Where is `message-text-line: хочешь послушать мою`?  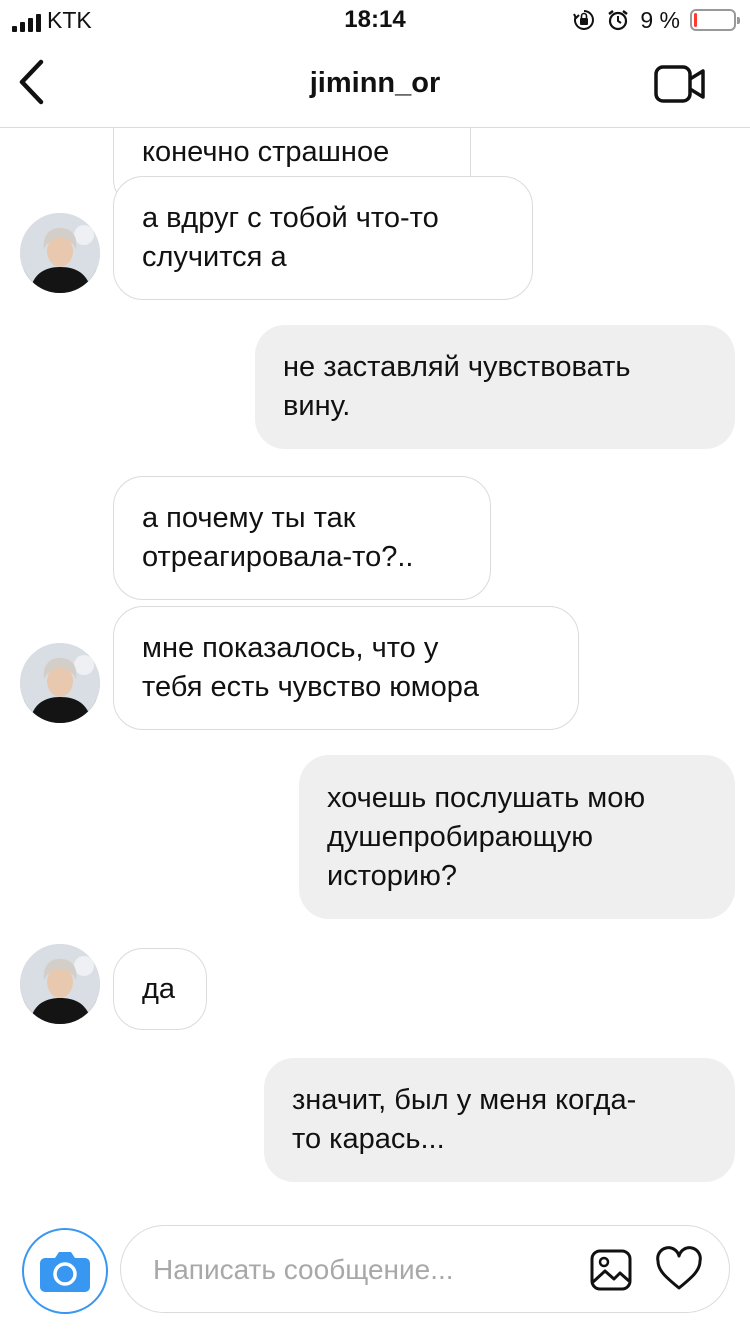
message-text-line: хочешь послушать мою is located at coordinates (486, 797).